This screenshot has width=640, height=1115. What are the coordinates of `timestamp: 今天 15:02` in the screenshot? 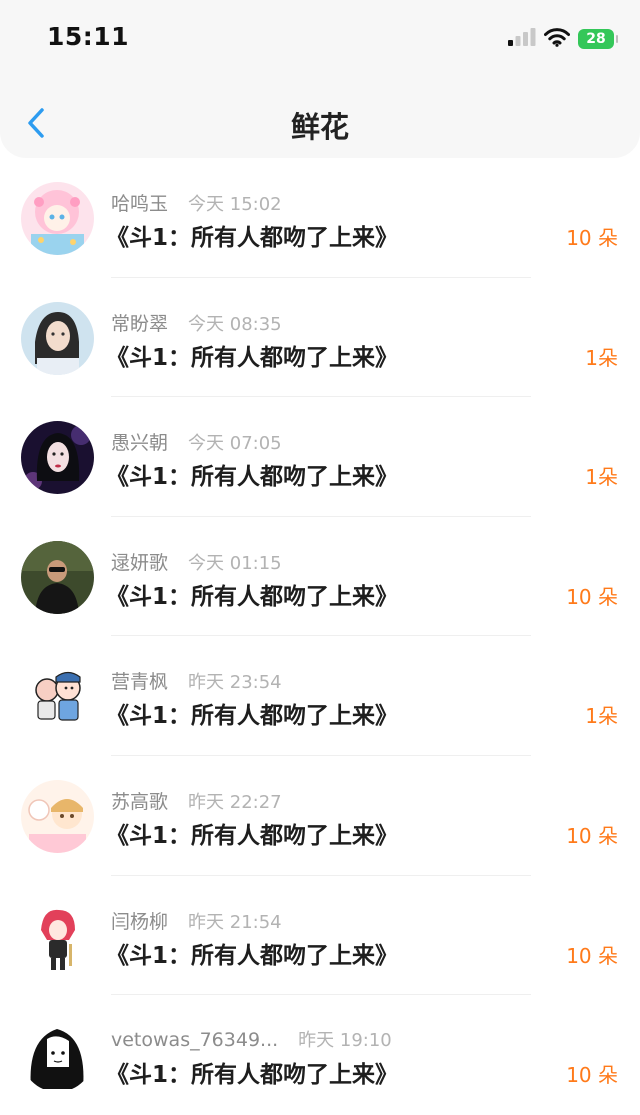 It's located at (235, 204).